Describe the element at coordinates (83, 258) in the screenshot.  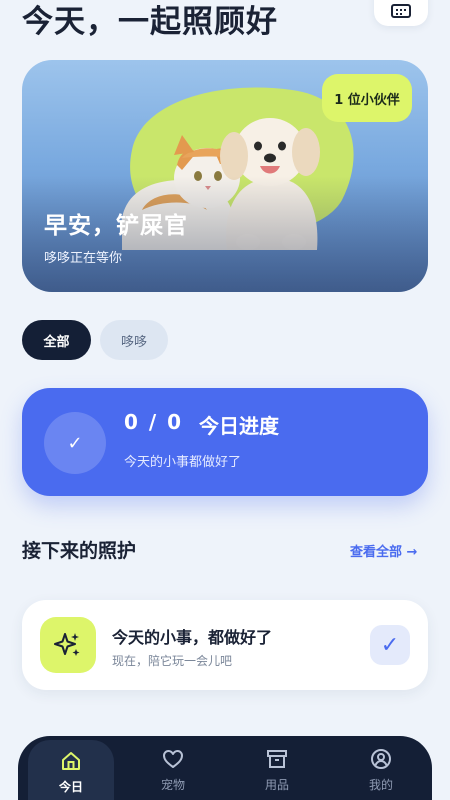
I see `hero-subtitle: 哆哆正在等你` at that location.